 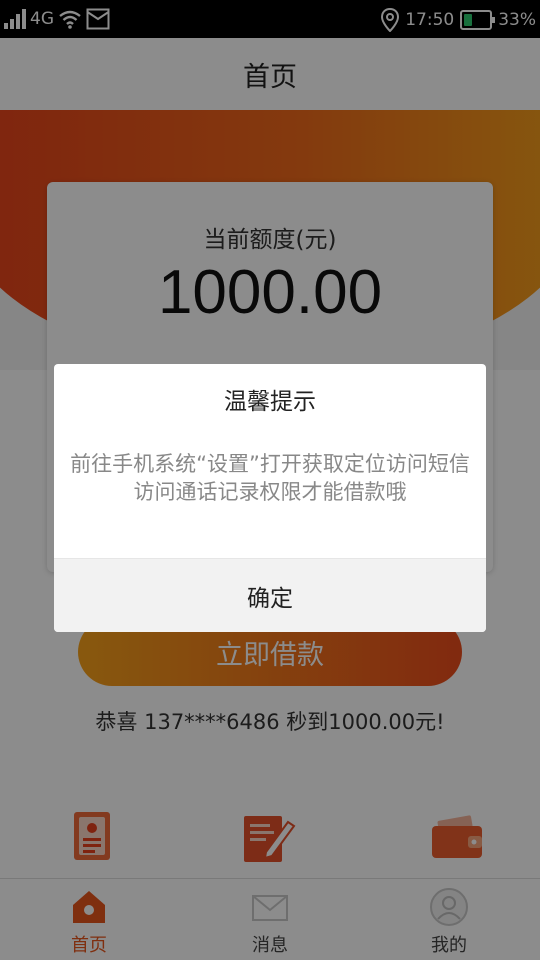 I want to click on dialog-title: 温馨提示, so click(x=270, y=402).